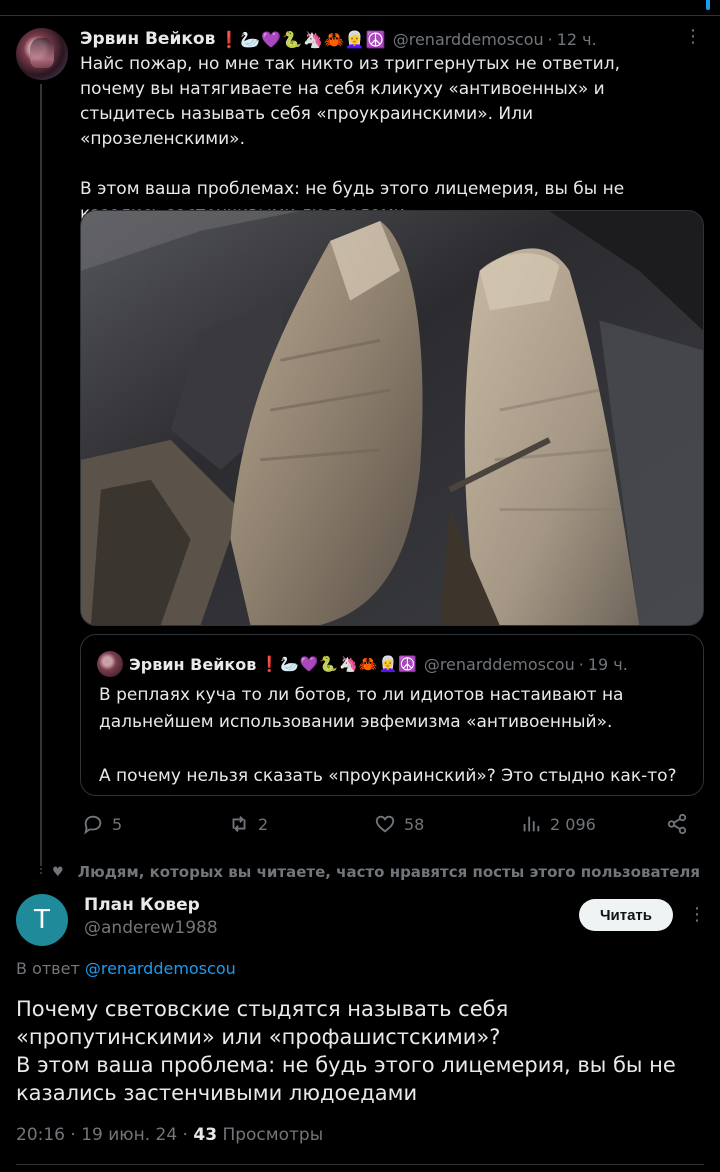  I want to click on share-icon, so click(677, 824).